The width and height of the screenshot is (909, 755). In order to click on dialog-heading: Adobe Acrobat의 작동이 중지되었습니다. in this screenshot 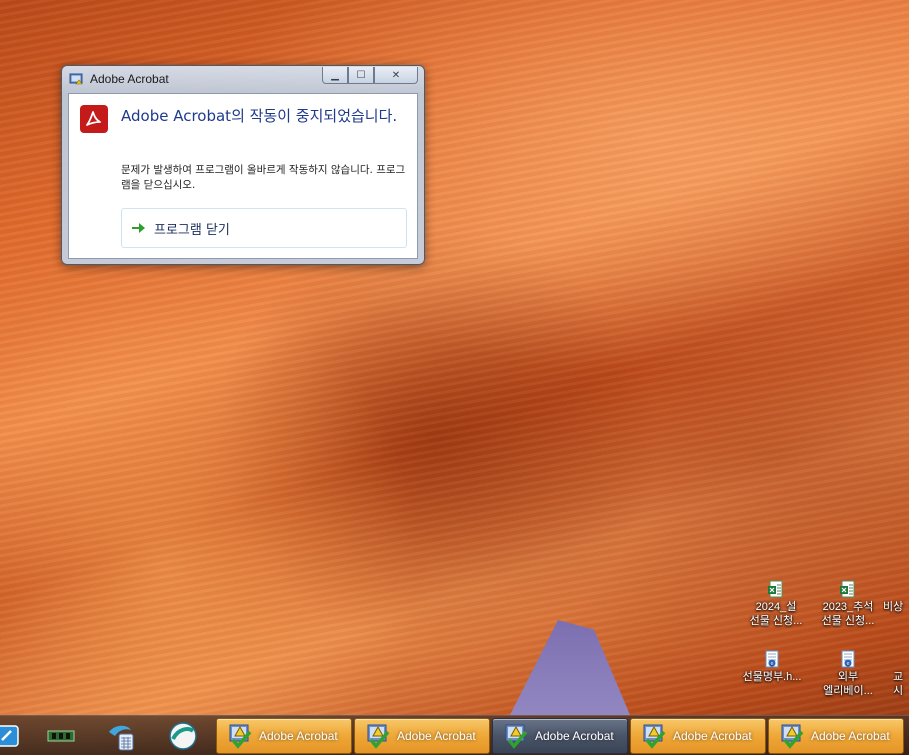, I will do `click(259, 116)`.